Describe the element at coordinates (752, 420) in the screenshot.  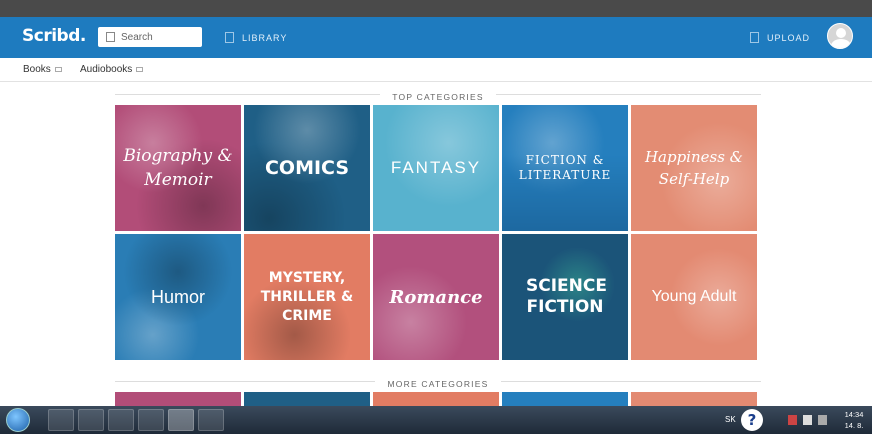
I see `help-icon: ?` at that location.